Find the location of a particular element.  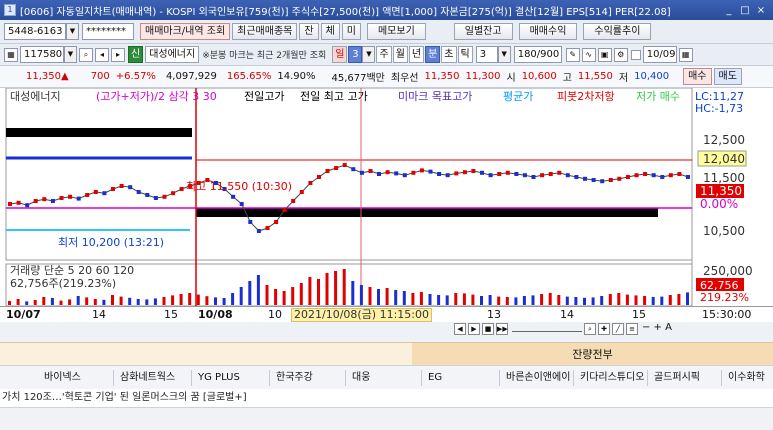

trade-profit-button: 매매수익 is located at coordinates (548, 31).